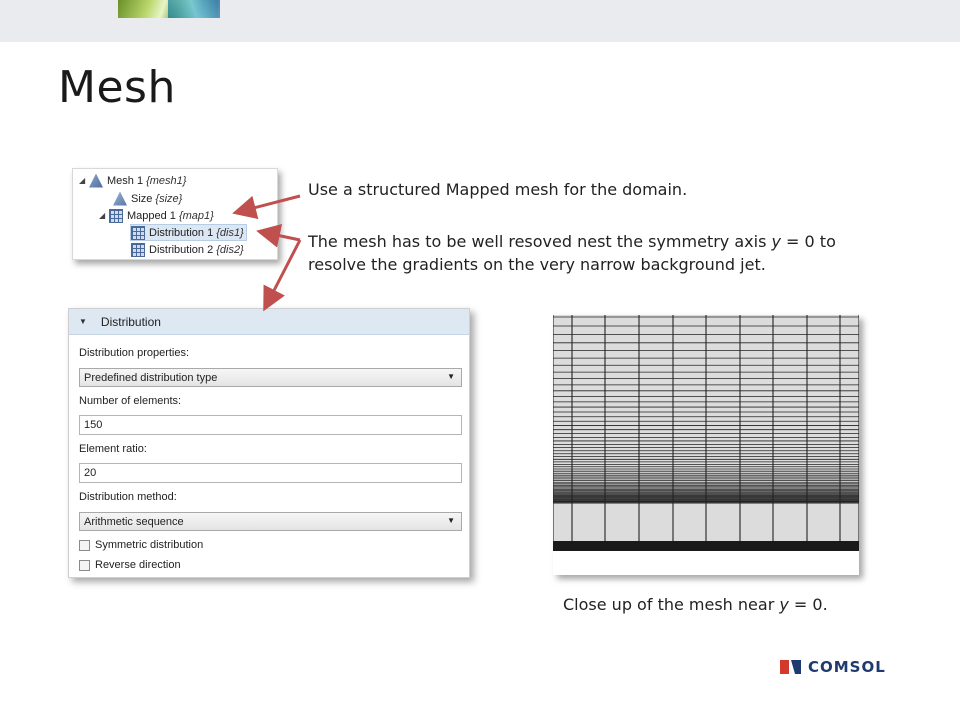  I want to click on tree-item-tag: {dis1}, so click(230, 232).